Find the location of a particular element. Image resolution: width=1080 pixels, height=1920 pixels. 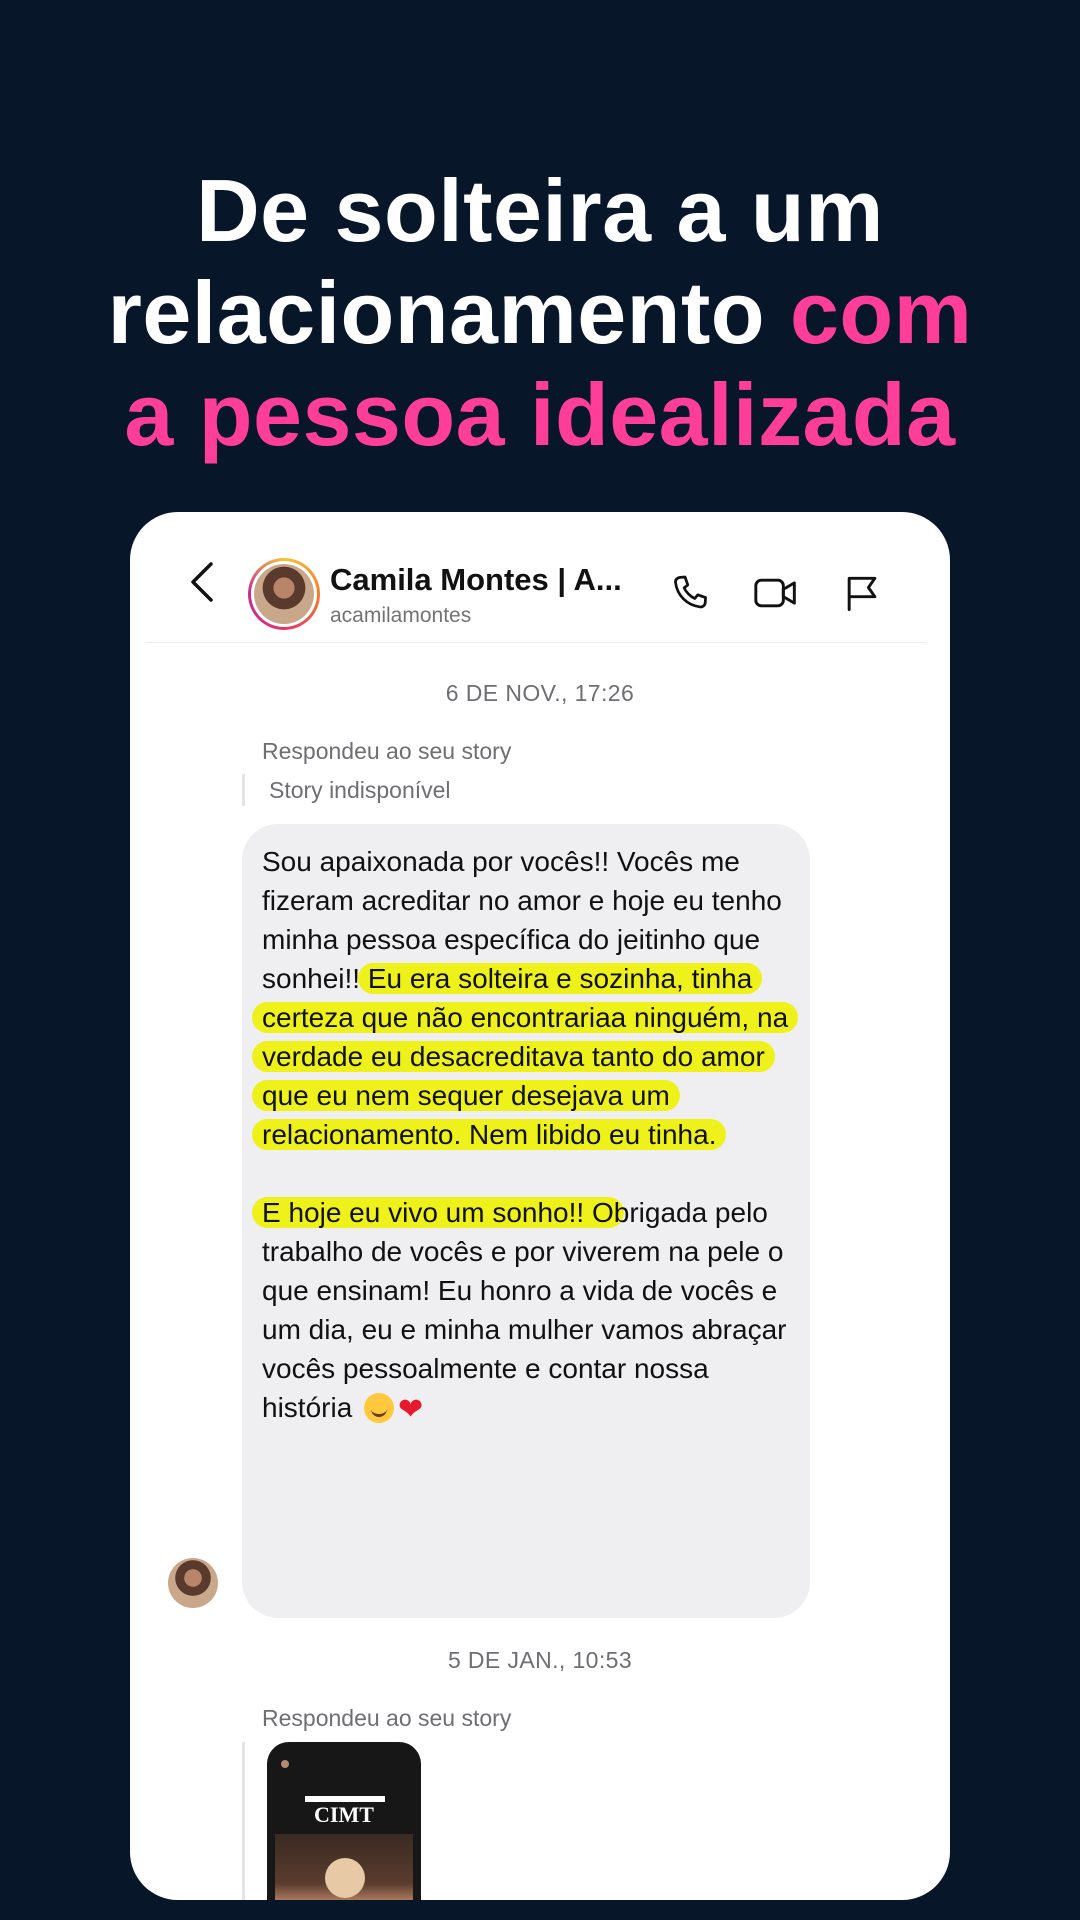

header-divider is located at coordinates (536, 642).